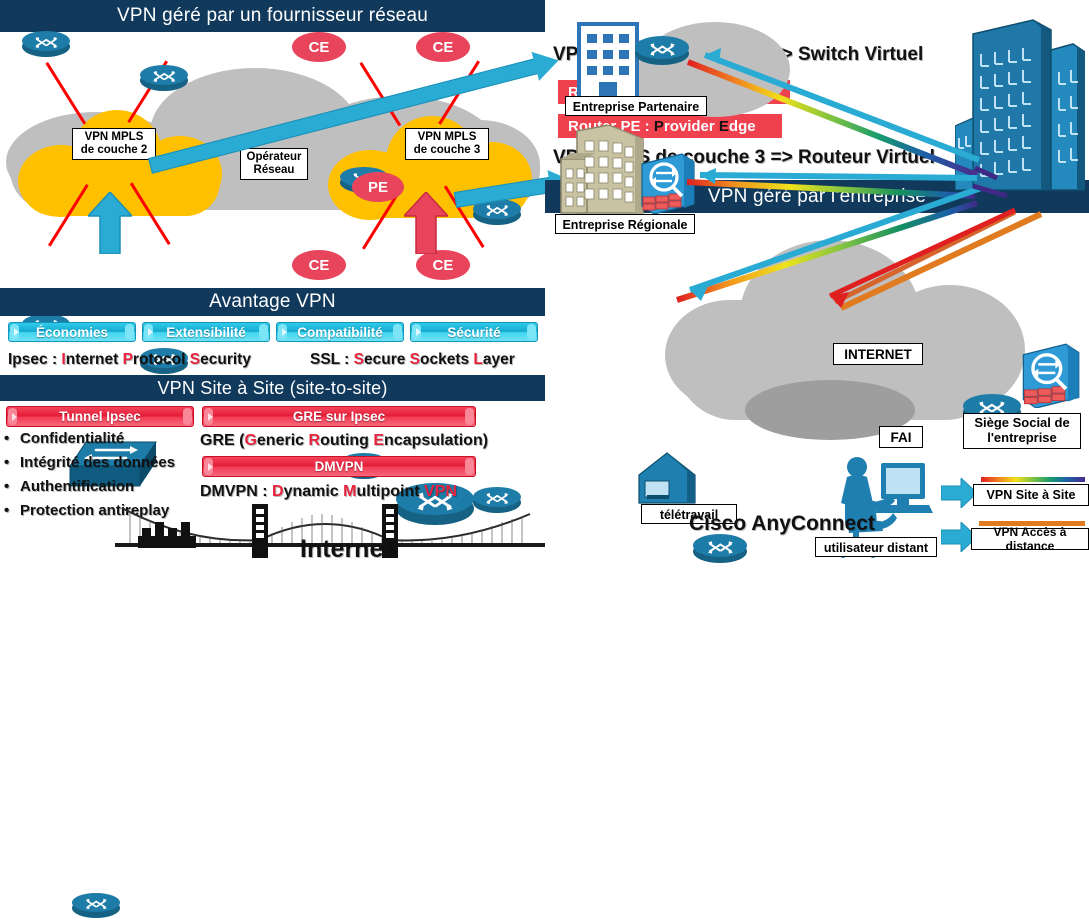 This screenshot has width=1089, height=924. What do you see at coordinates (358, 359) in the screenshot?
I see `ssl-s1: S` at bounding box center [358, 359].